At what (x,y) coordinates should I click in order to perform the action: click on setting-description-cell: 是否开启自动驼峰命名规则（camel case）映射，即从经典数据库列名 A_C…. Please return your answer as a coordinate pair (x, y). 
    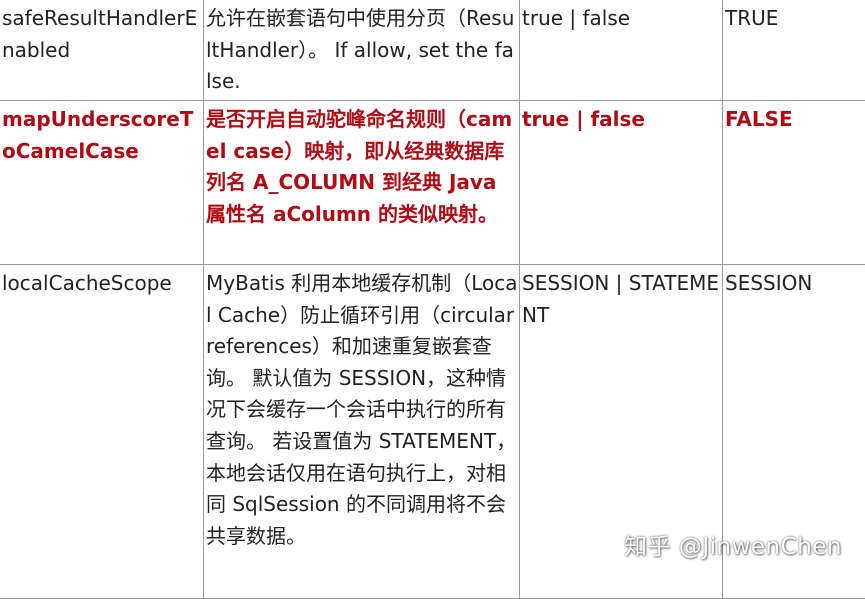
    Looking at the image, I should click on (362, 183).